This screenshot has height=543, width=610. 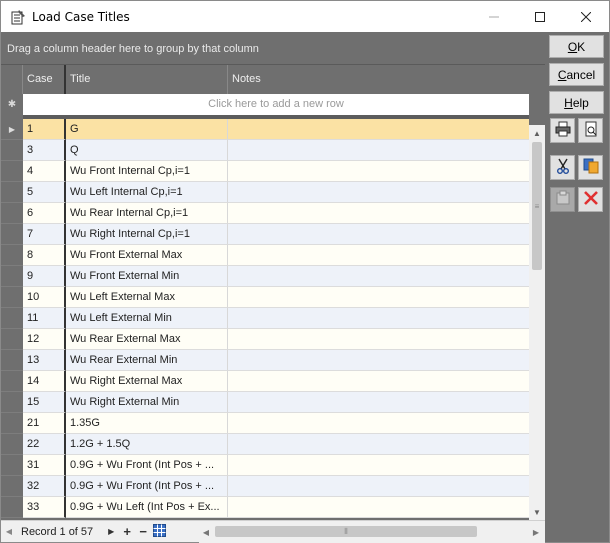 What do you see at coordinates (540, 16) in the screenshot?
I see `maximize-button` at bounding box center [540, 16].